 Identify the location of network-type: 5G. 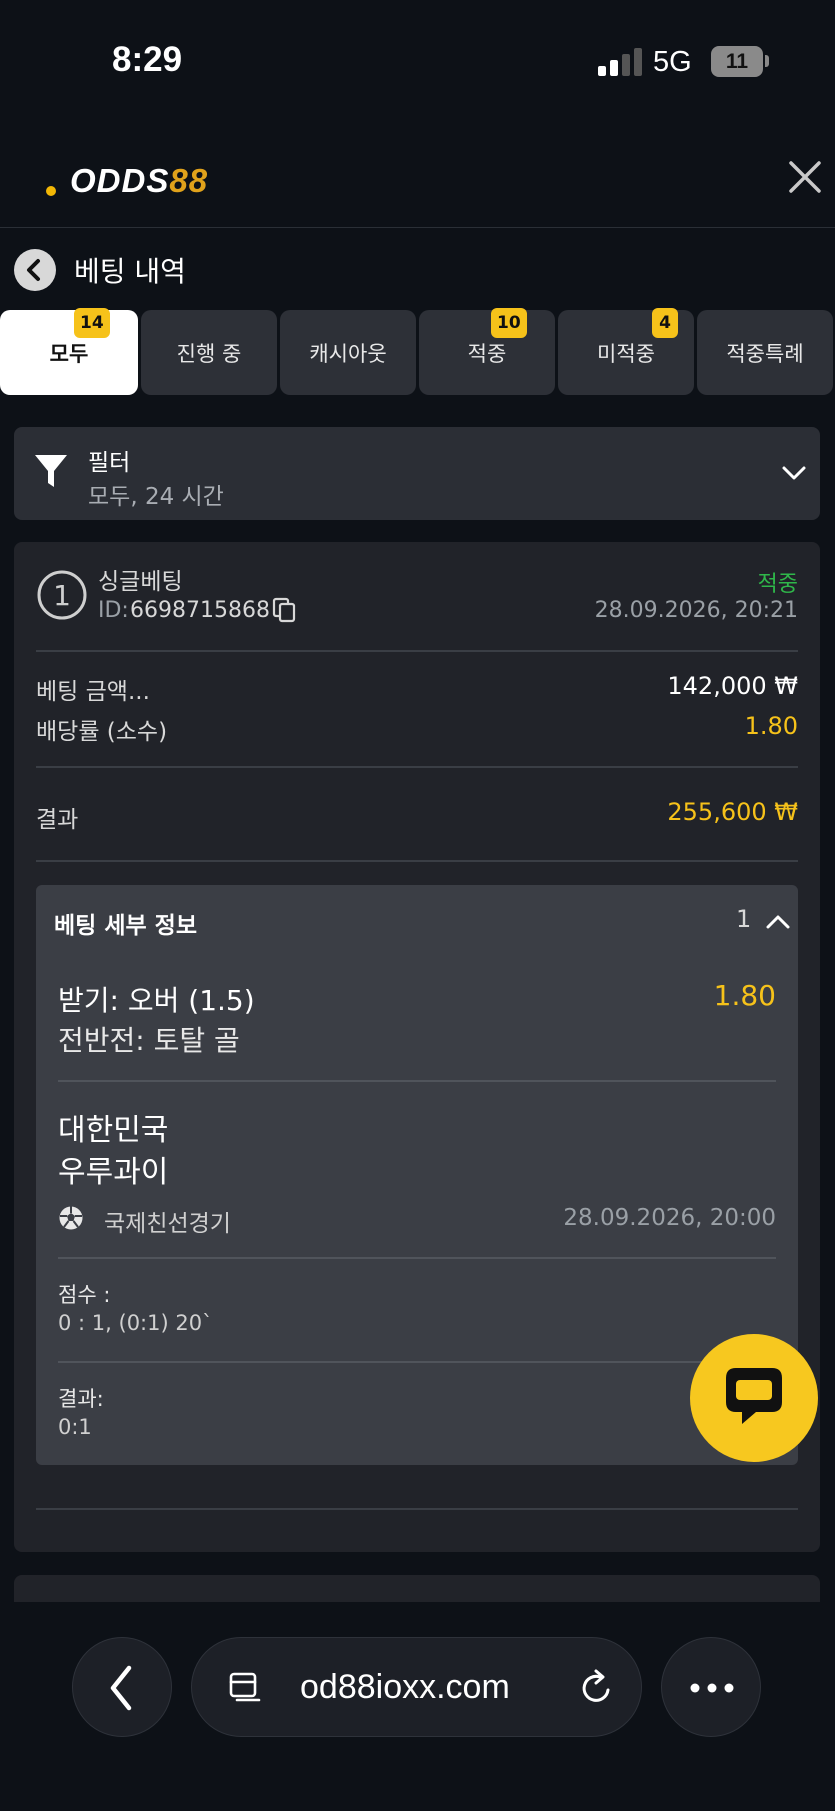
(672, 62).